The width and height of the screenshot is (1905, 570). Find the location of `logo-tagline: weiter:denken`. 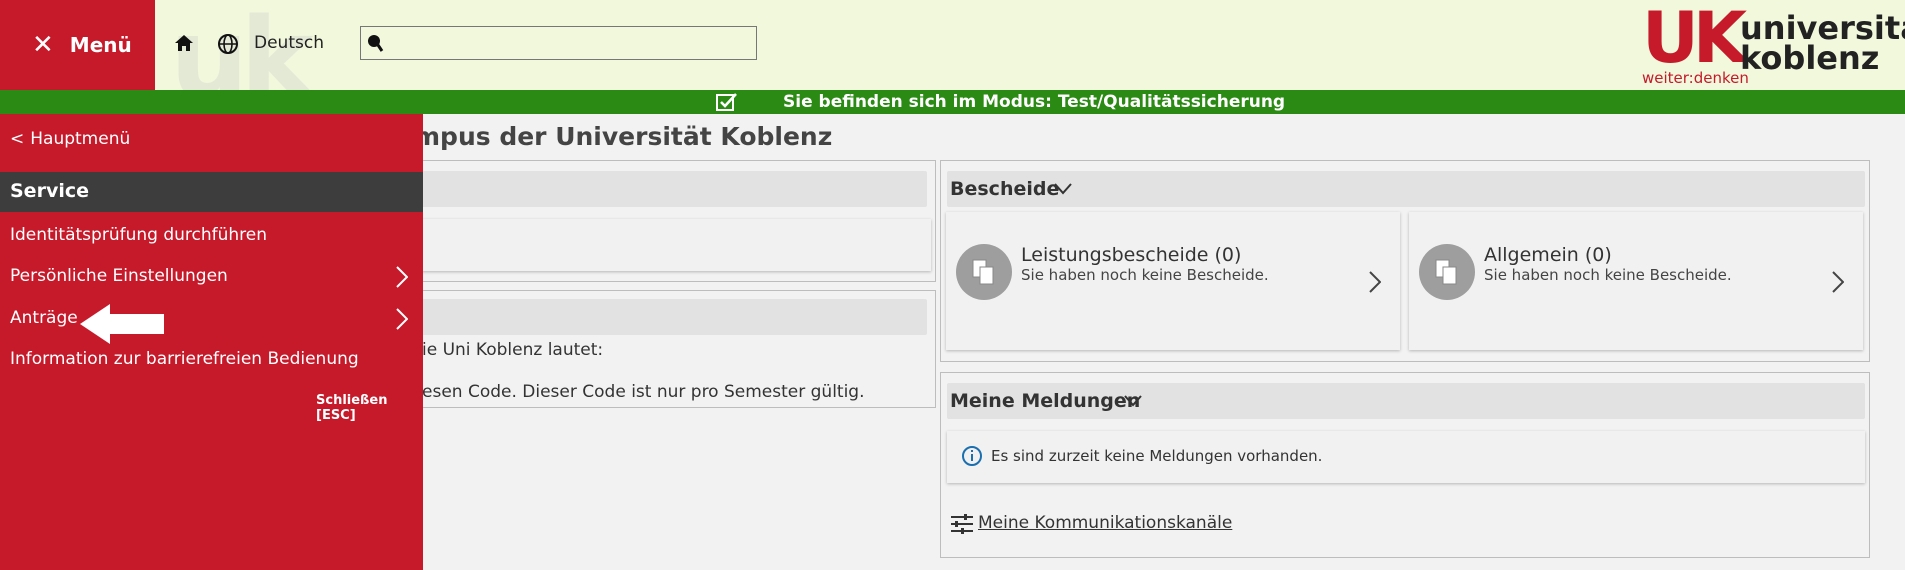

logo-tagline: weiter:denken is located at coordinates (1695, 78).